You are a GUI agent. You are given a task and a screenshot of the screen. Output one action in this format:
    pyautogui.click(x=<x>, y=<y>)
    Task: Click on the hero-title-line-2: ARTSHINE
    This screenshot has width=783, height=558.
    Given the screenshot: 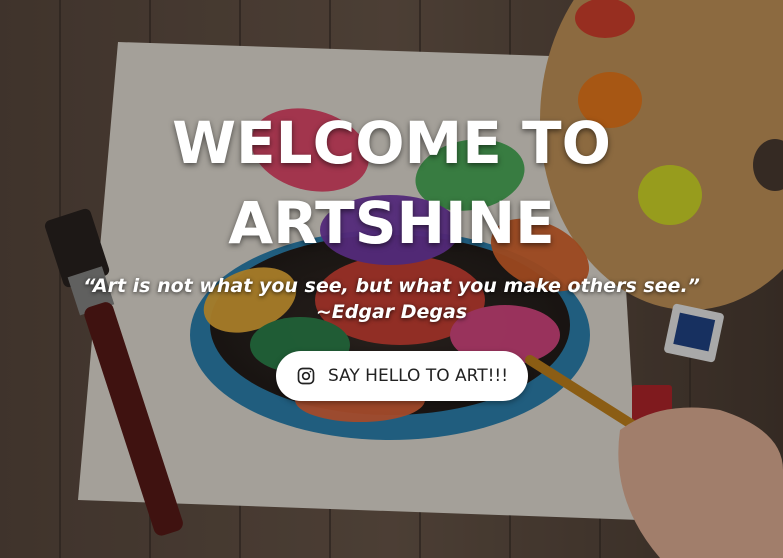 What is the action you would take?
    pyautogui.click(x=391, y=223)
    